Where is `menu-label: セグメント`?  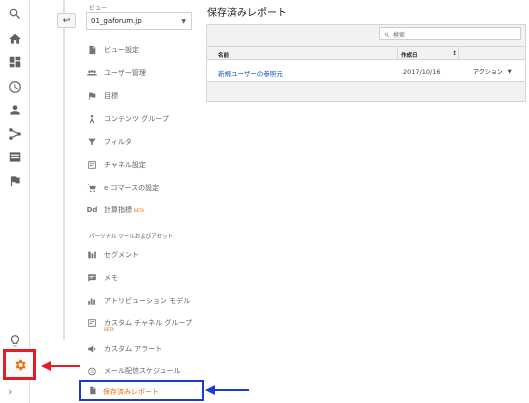
menu-label: セグメント is located at coordinates (121, 255).